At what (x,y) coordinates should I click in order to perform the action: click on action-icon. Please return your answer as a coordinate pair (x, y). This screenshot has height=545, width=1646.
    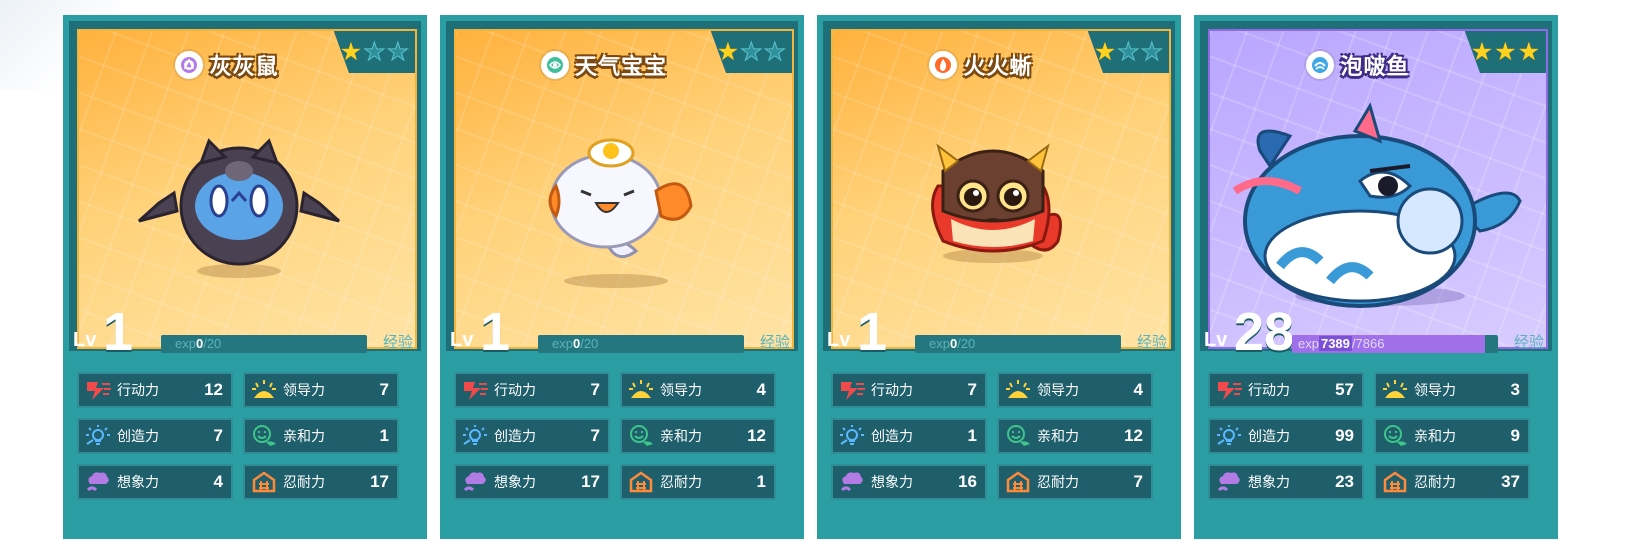
    Looking at the image, I should click on (98, 390).